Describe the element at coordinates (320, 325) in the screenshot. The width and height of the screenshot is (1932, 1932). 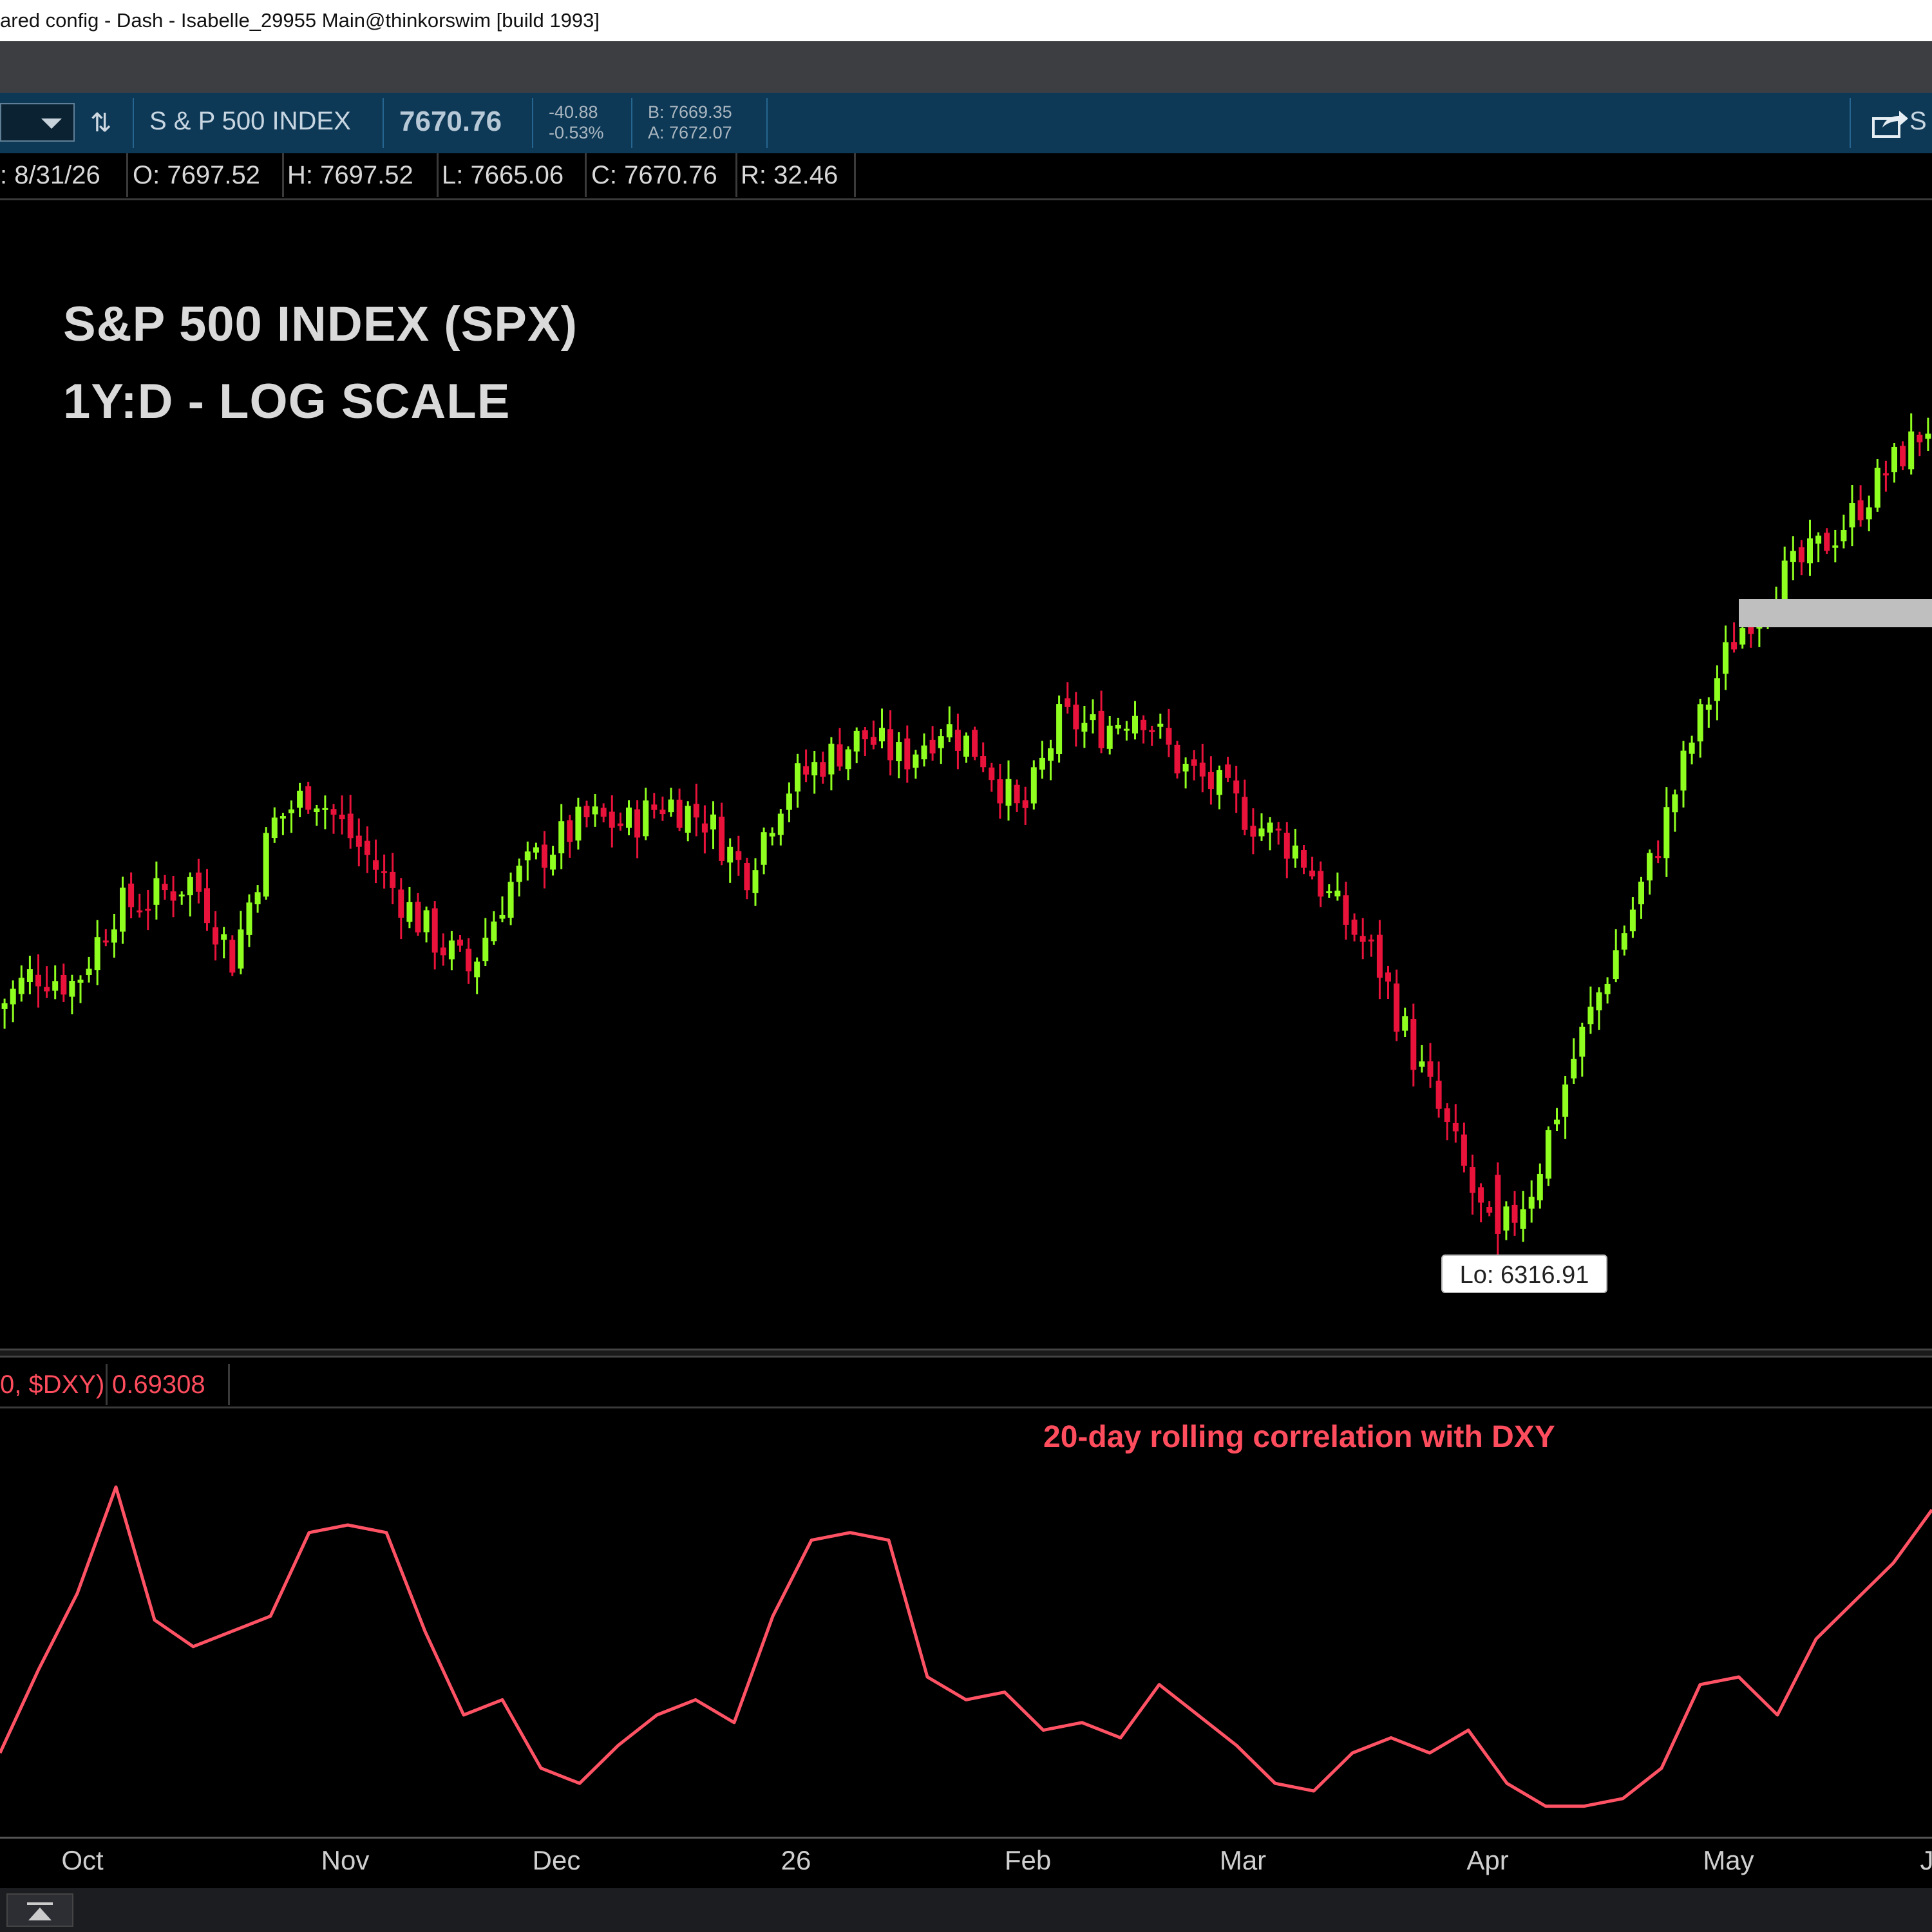
I see `chart-title: S&P 500 INDEX (SPX)` at that location.